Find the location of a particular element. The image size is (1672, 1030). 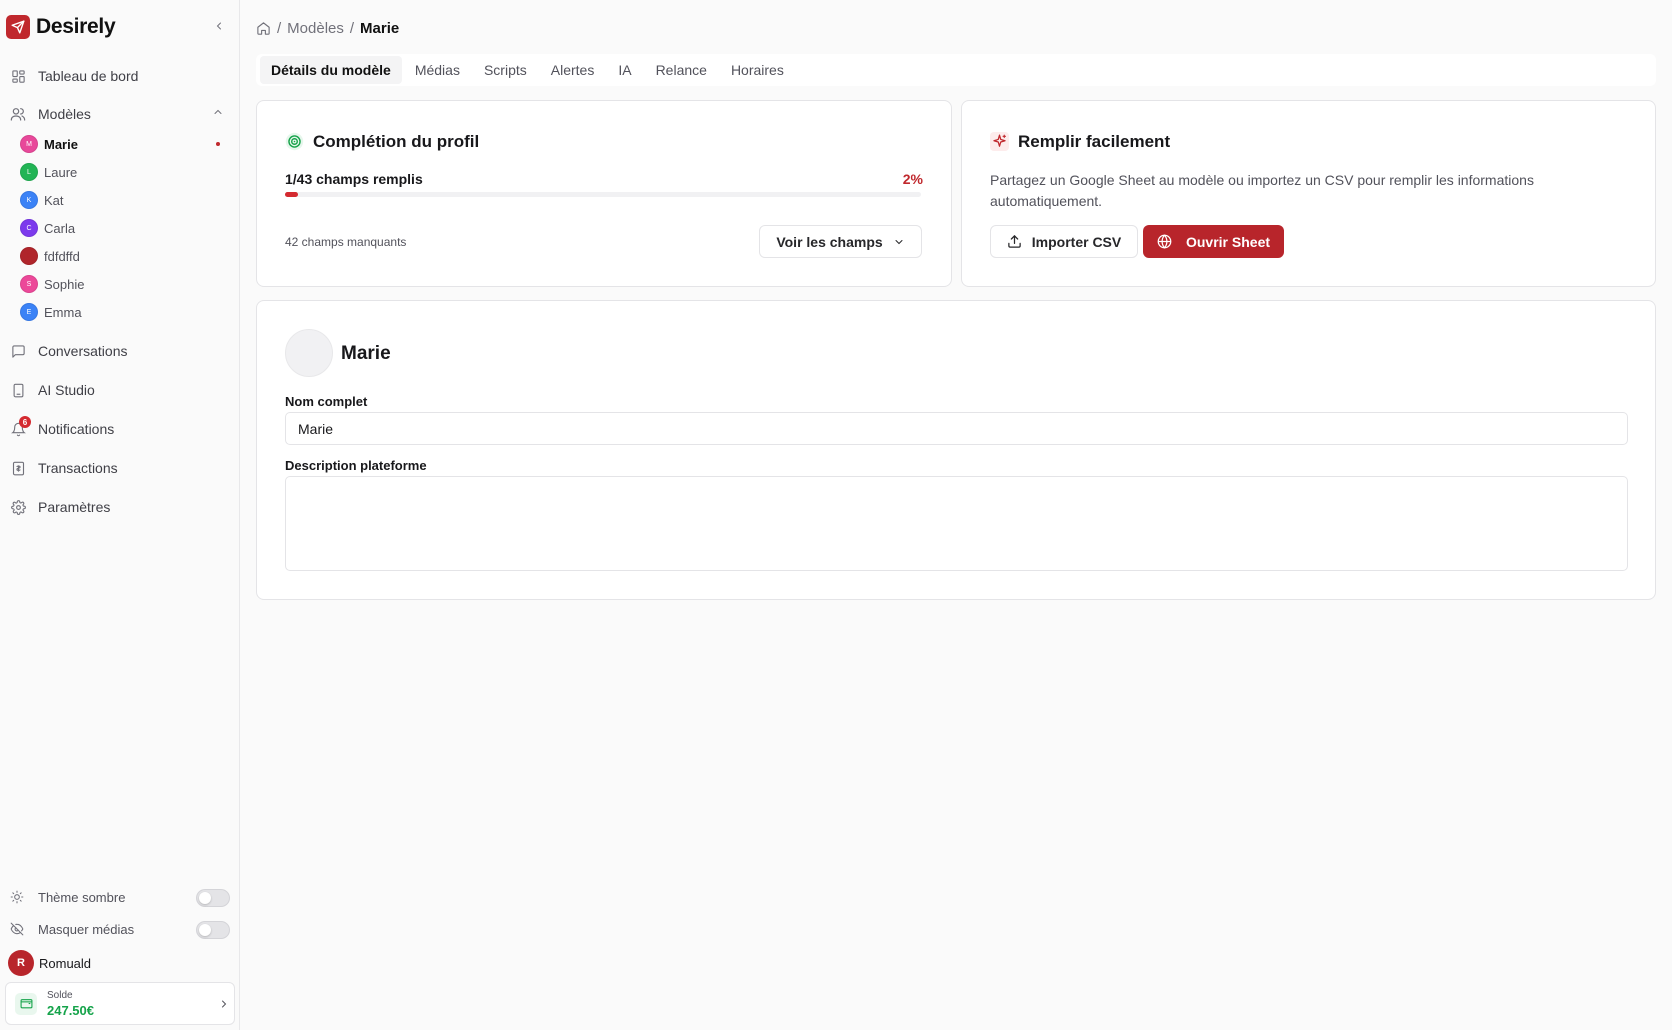

gear-icon is located at coordinates (18, 507).